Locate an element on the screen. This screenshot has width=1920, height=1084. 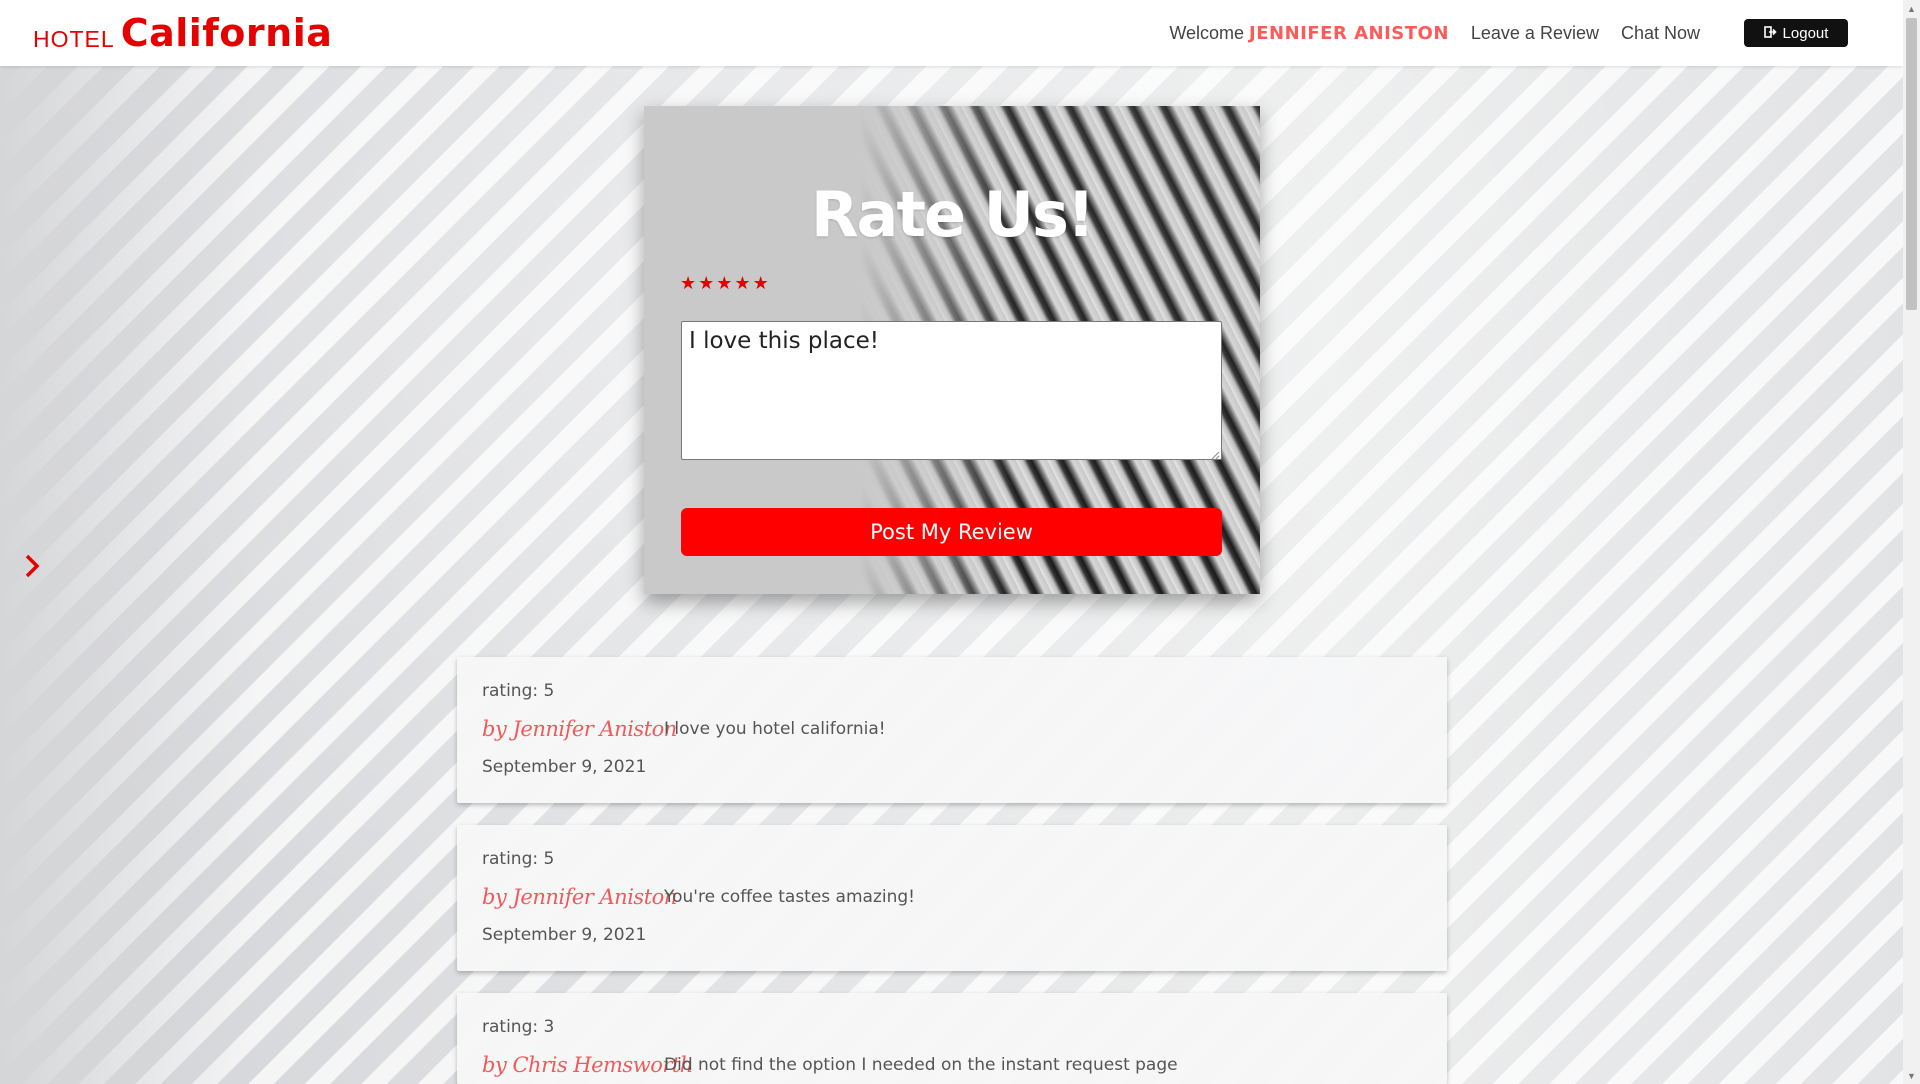
post-review-button: Post My Review is located at coordinates (951, 532).